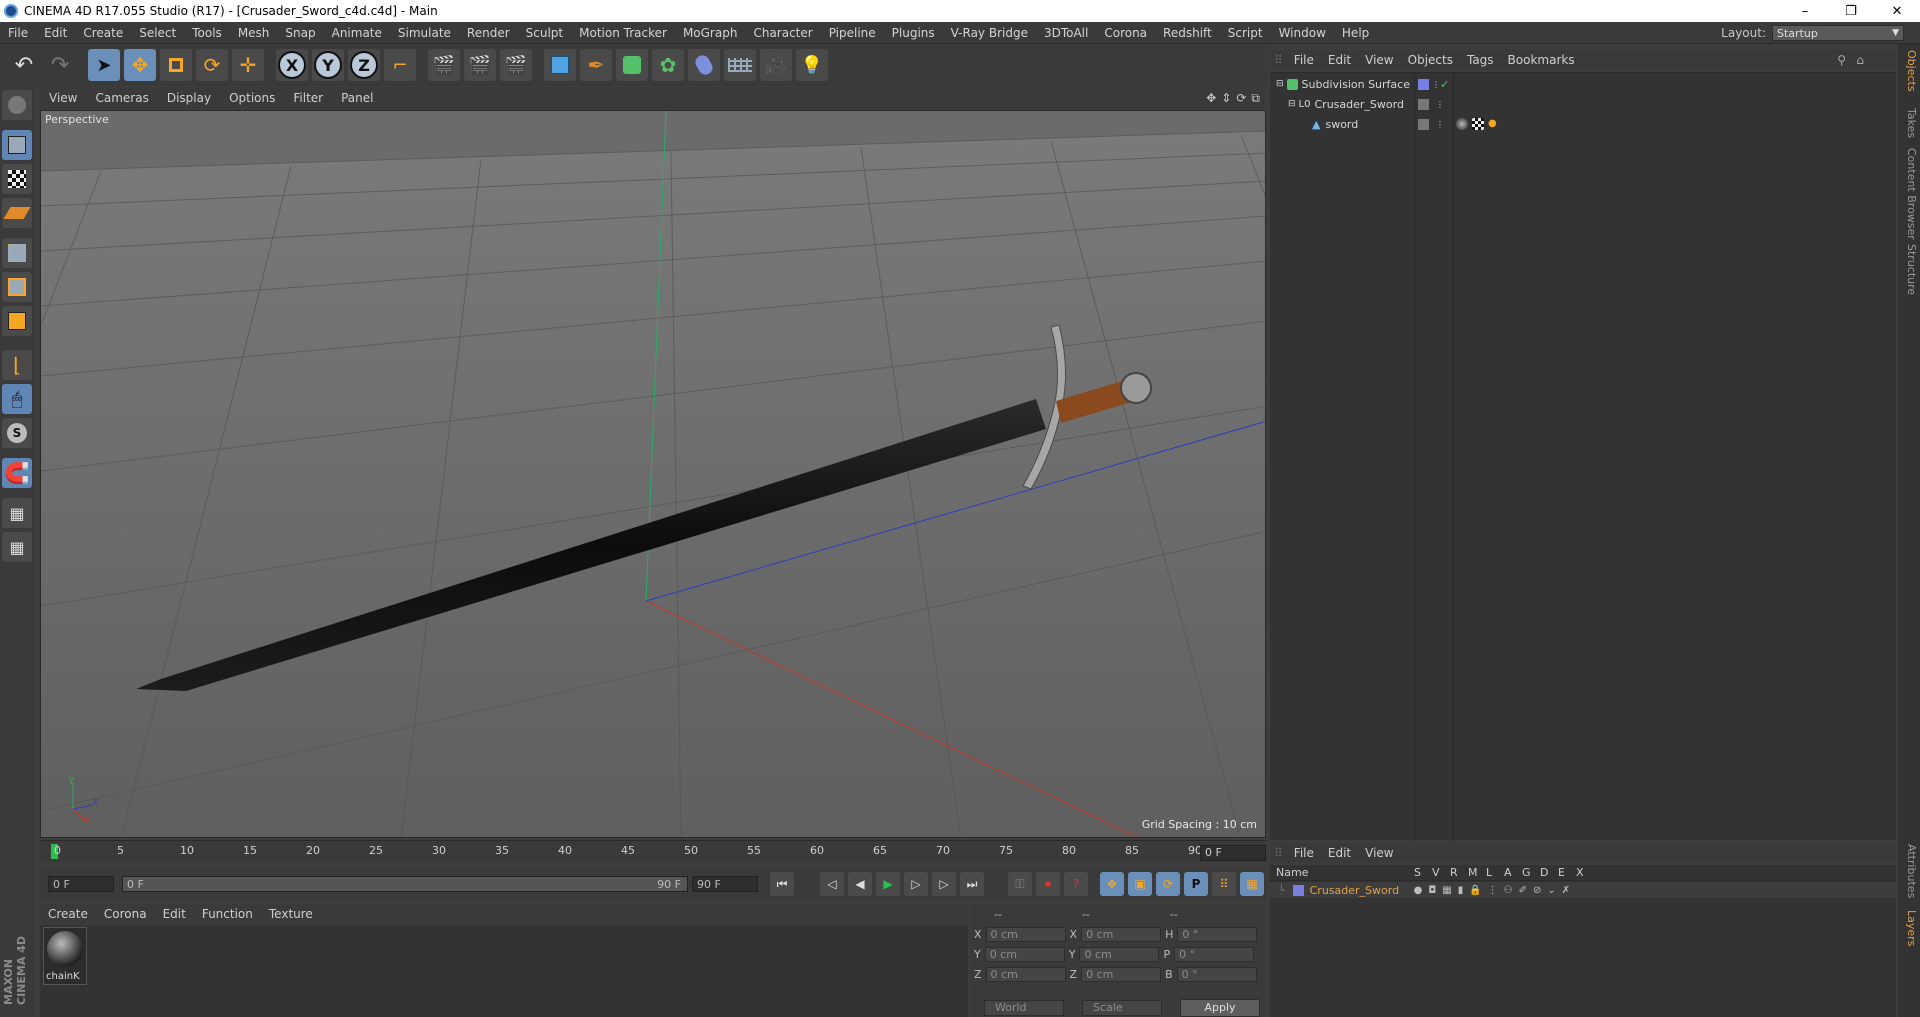 The width and height of the screenshot is (1920, 1017). Describe the element at coordinates (725, 884) in the screenshot. I see `end-frame-field: 90 F` at that location.